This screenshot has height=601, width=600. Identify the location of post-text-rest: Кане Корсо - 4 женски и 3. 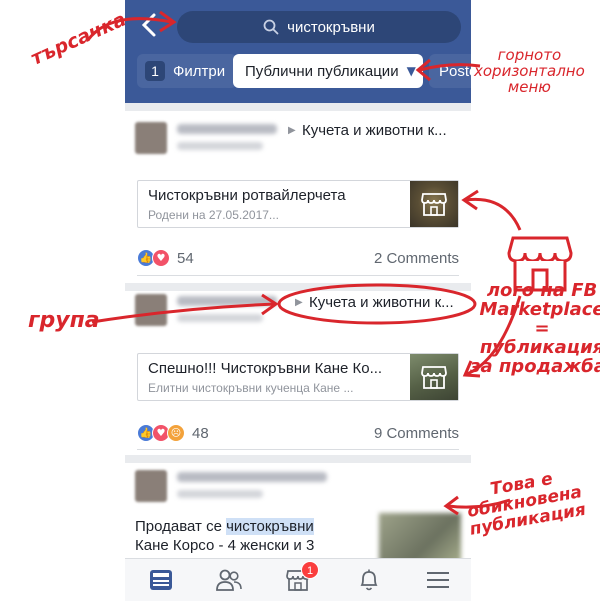
(225, 545).